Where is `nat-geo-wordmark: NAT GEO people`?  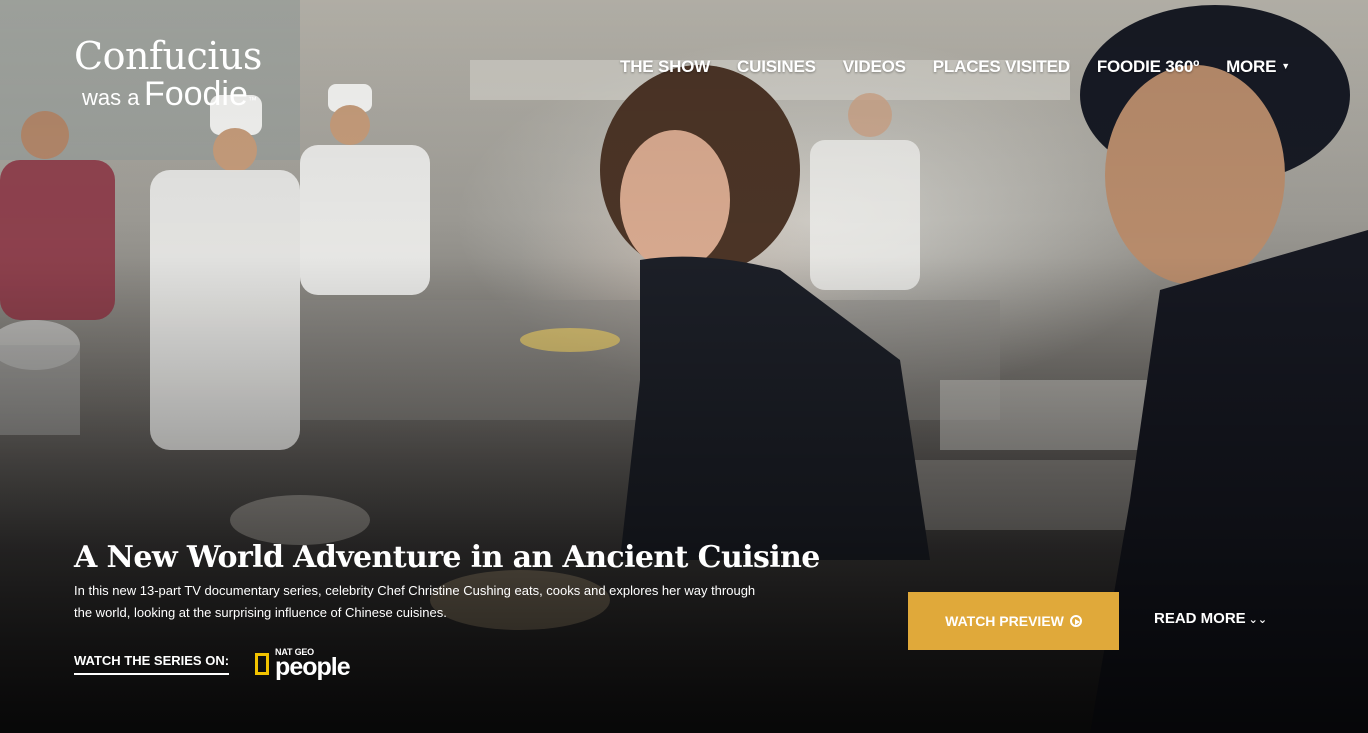 nat-geo-wordmark: NAT GEO people is located at coordinates (313, 664).